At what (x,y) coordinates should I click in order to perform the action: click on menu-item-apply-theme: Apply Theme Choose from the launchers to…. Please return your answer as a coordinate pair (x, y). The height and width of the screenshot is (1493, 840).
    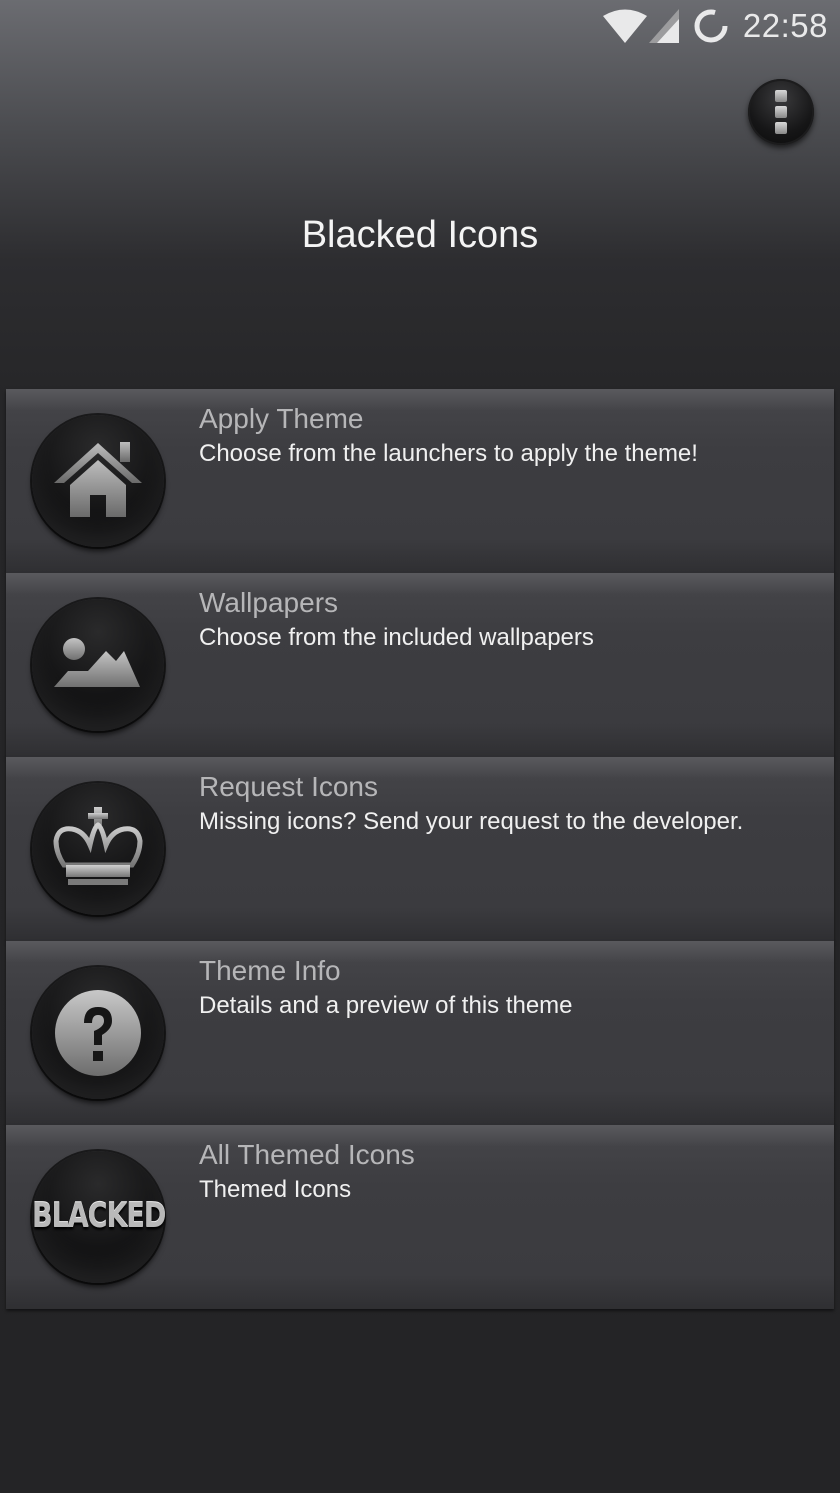
    Looking at the image, I should click on (420, 481).